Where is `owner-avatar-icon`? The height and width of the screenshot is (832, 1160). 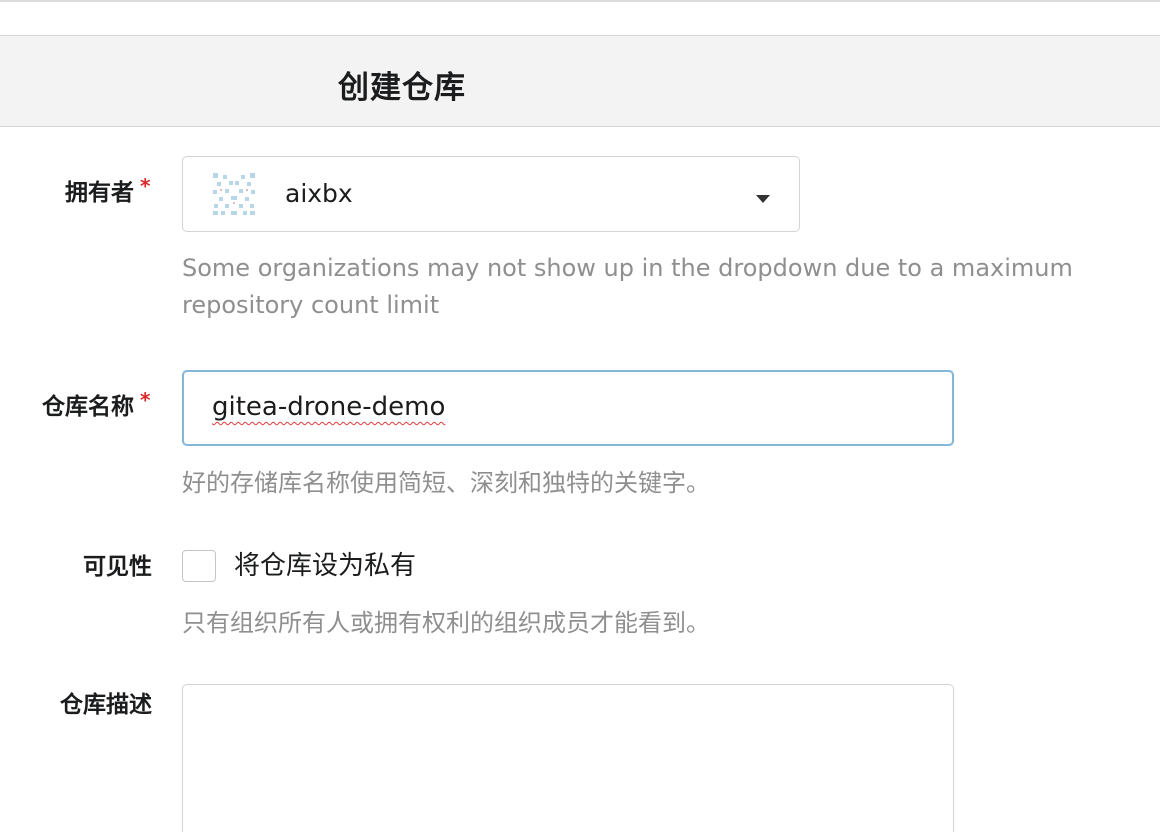 owner-avatar-icon is located at coordinates (234, 194).